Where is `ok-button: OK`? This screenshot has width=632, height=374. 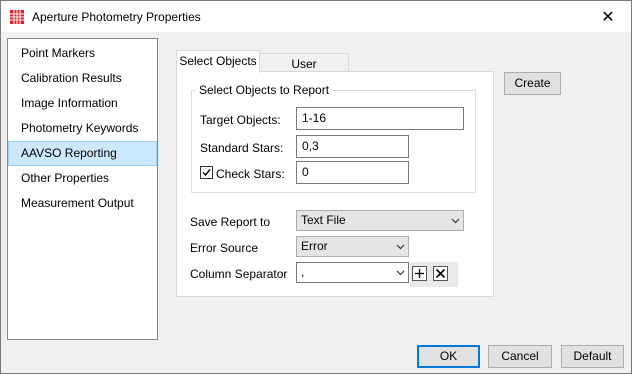
ok-button: OK is located at coordinates (448, 356).